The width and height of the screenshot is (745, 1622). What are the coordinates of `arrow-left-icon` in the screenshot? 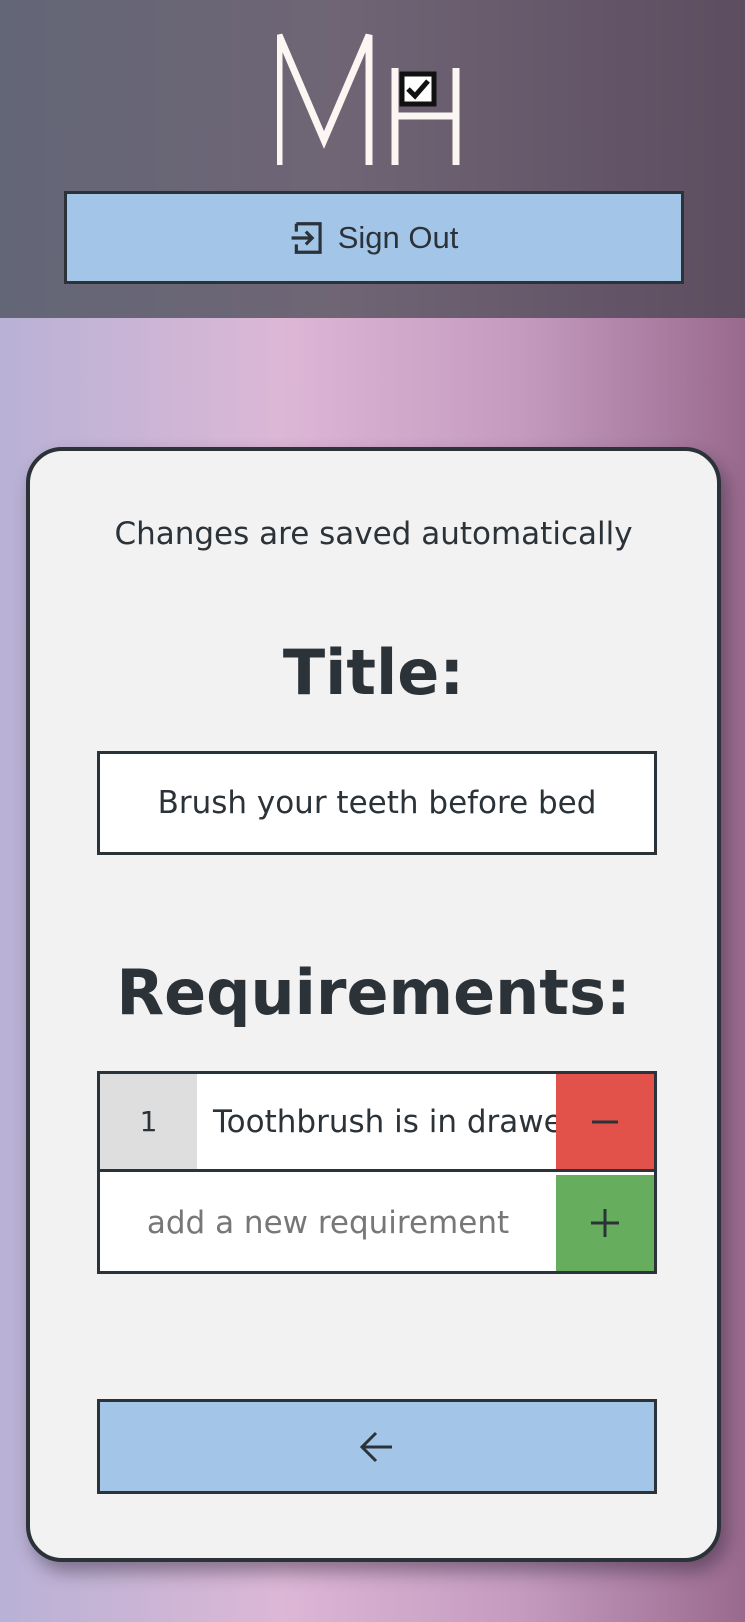 It's located at (375, 1446).